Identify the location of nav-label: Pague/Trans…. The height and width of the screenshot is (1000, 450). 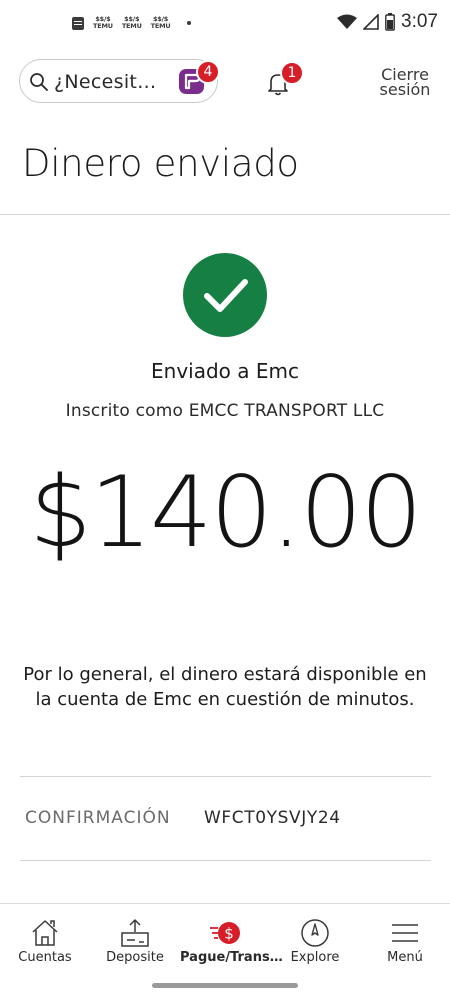
(231, 957).